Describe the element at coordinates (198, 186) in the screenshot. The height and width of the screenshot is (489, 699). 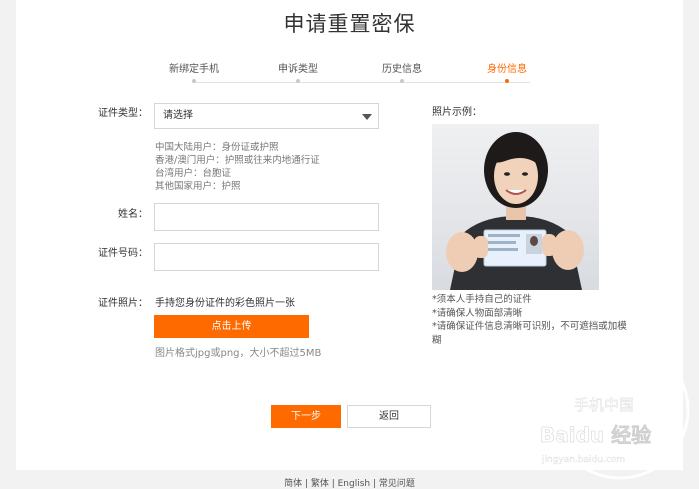
I see `id-type-hint: 其他国家用户：护照` at that location.